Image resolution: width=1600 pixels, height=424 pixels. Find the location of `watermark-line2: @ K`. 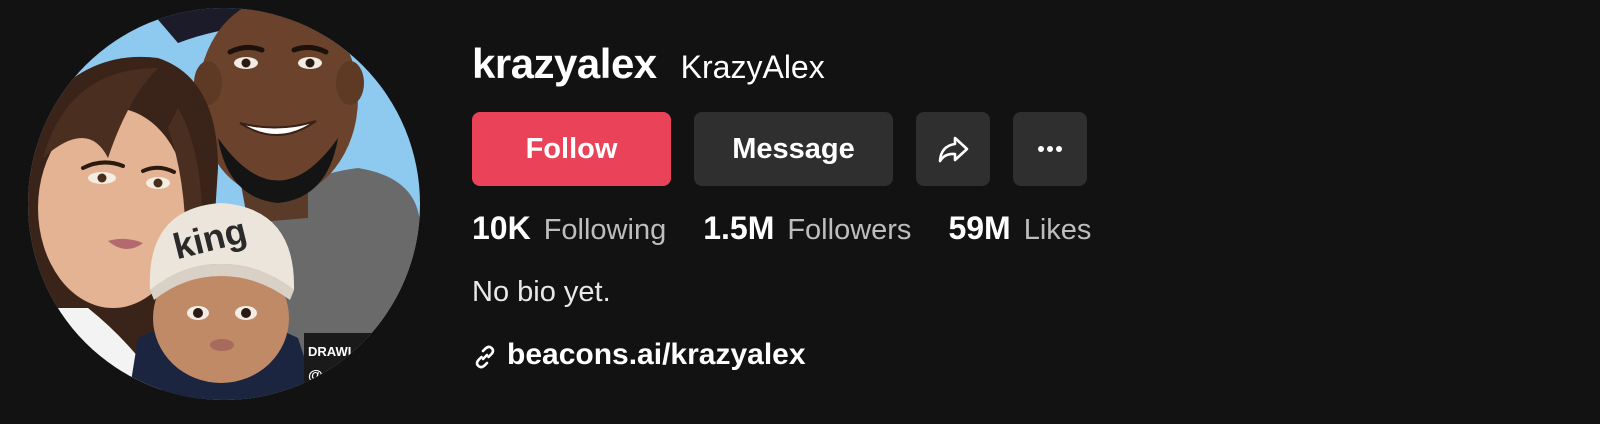

watermark-line2: @ K is located at coordinates (323, 375).